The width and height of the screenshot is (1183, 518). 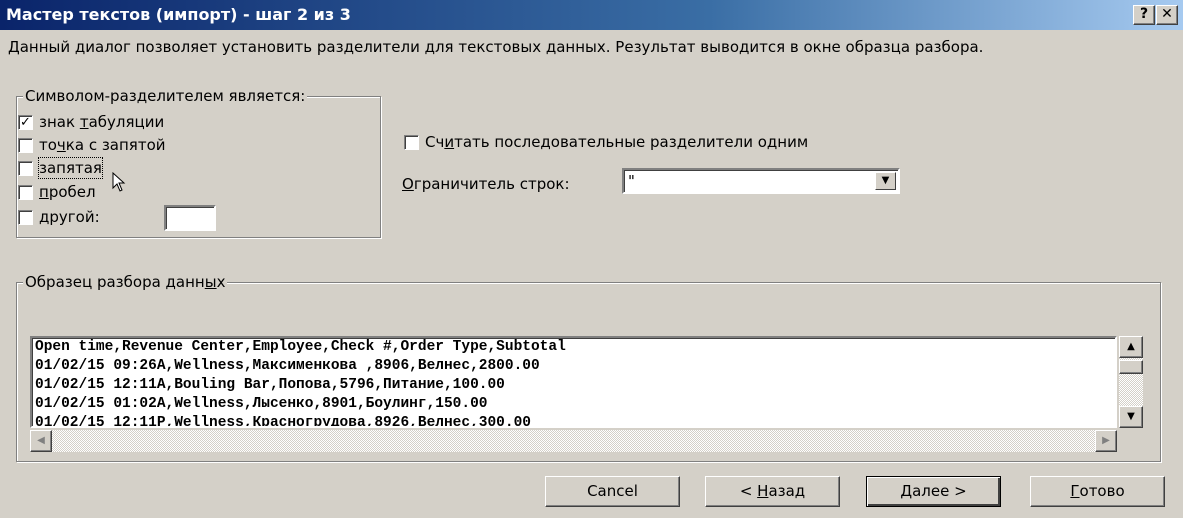 What do you see at coordinates (486, 184) in the screenshot?
I see `qualifier-label: Ограничитель строк:` at bounding box center [486, 184].